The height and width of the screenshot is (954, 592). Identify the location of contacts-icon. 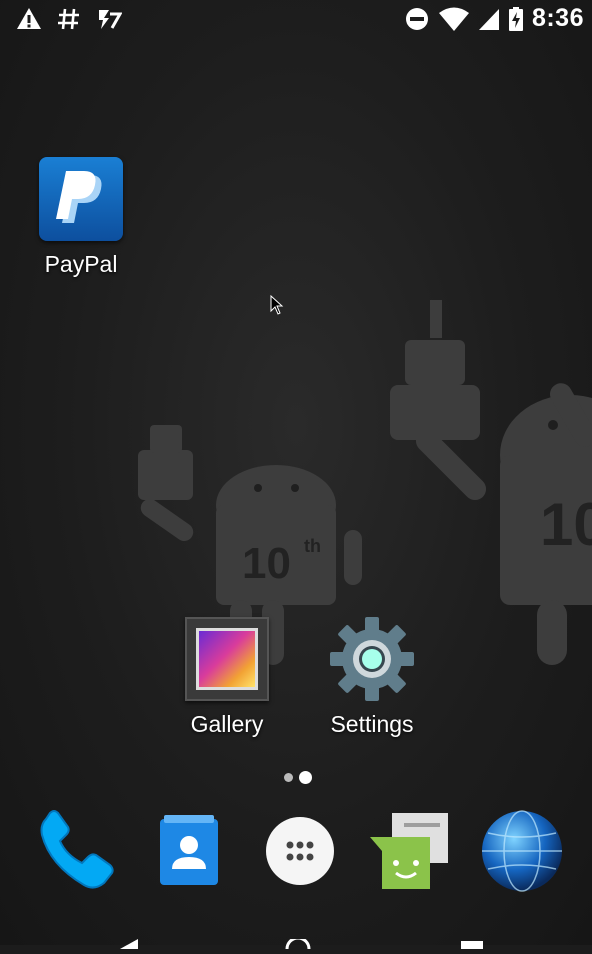
(189, 850).